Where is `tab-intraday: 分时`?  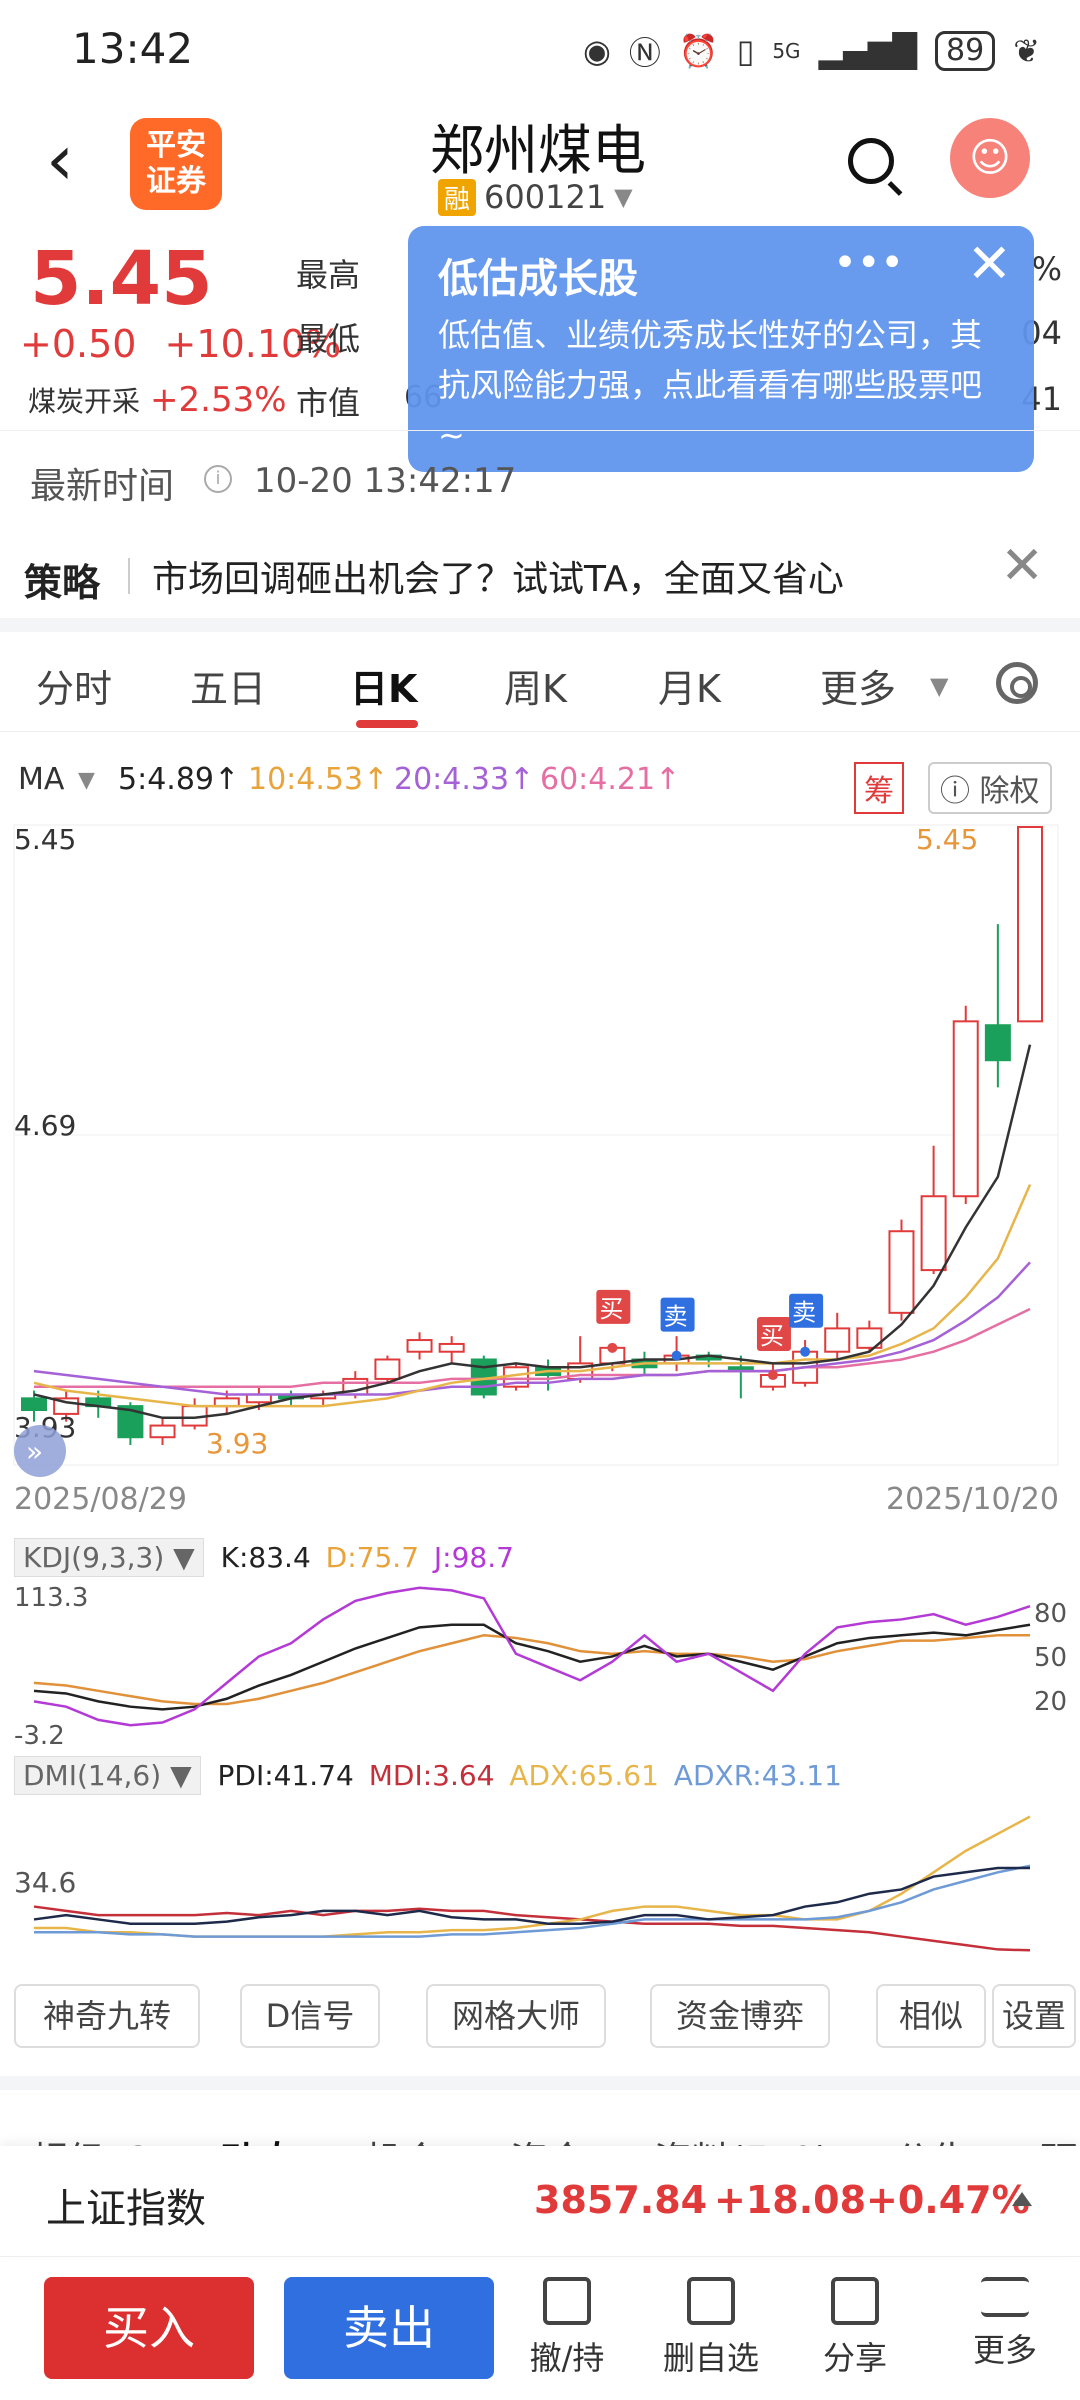
tab-intraday: 分时 is located at coordinates (74, 685).